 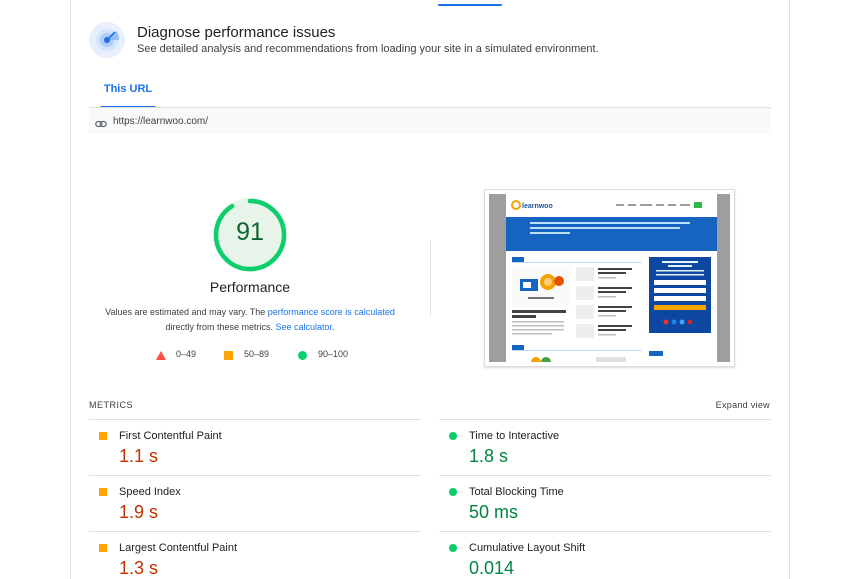 What do you see at coordinates (250, 287) in the screenshot?
I see `performance-label: Performance` at bounding box center [250, 287].